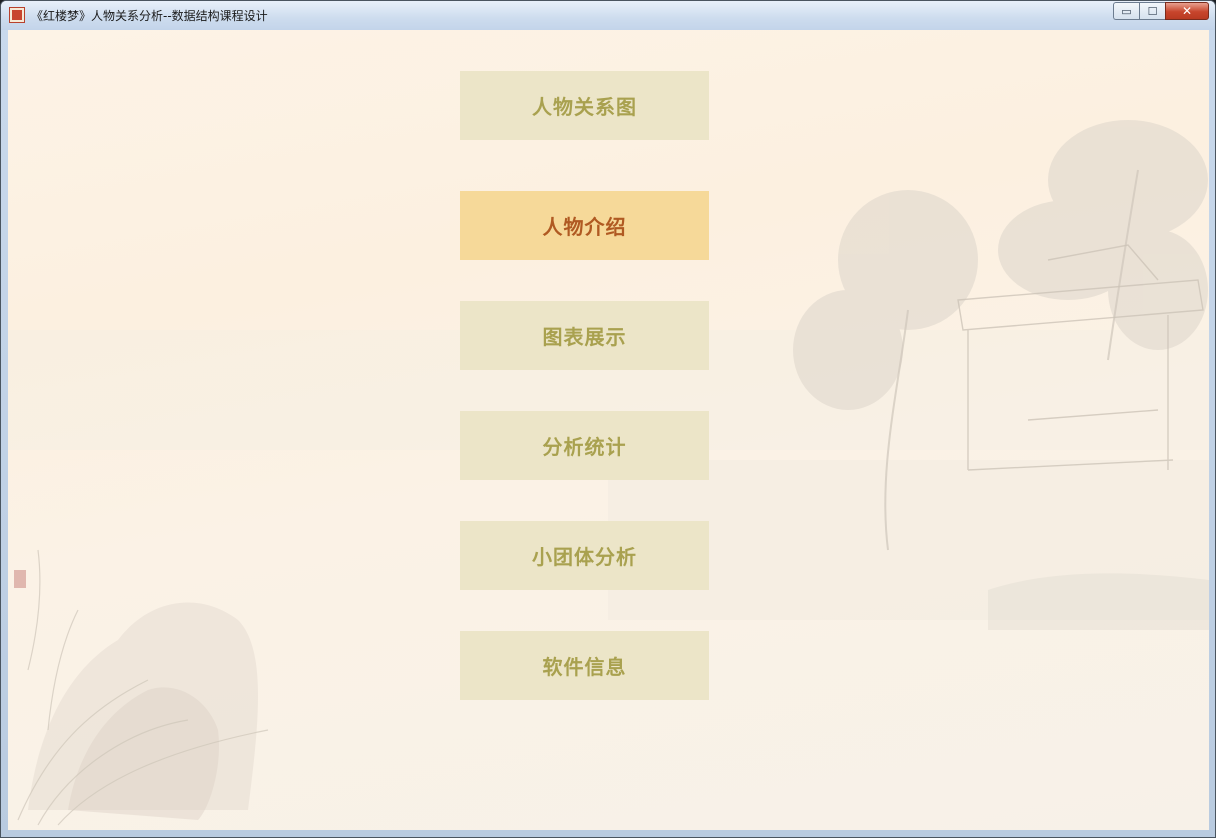  I want to click on menu-button-relation-graph: 人物关系图, so click(584, 105).